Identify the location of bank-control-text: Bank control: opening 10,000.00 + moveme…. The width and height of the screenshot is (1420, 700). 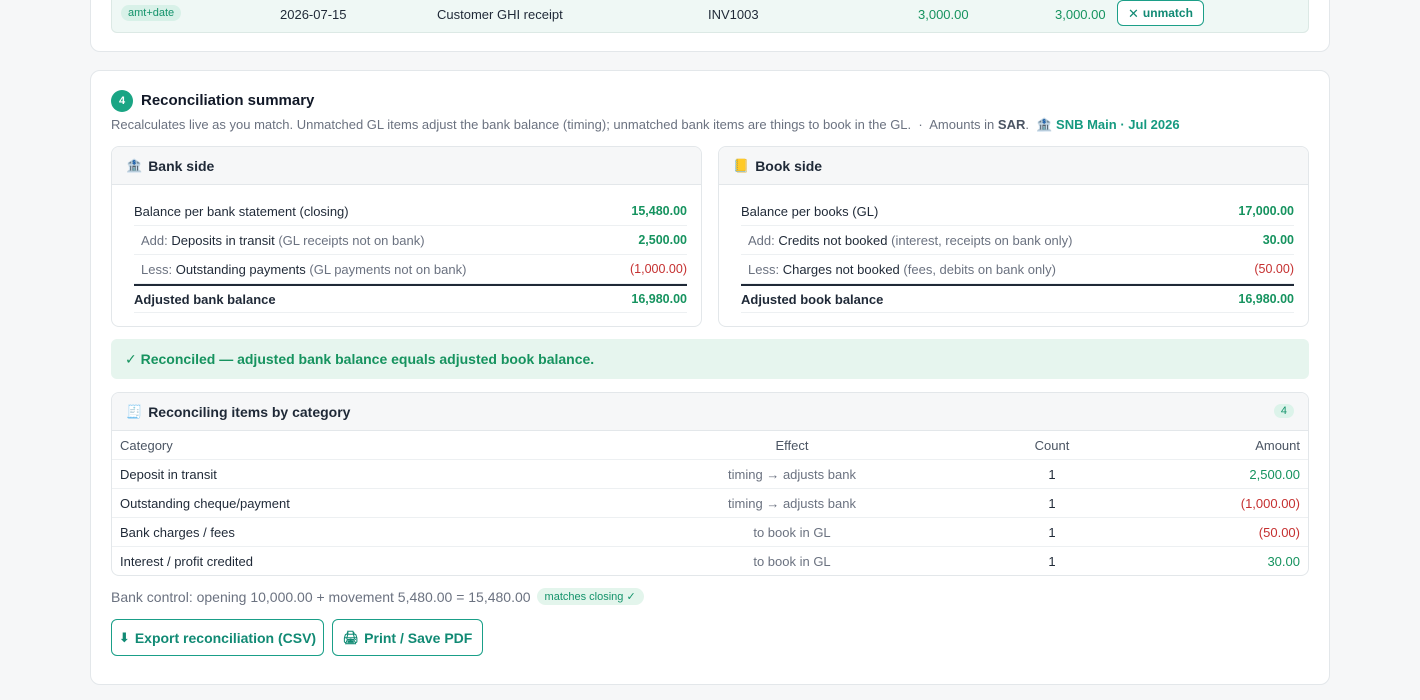
(321, 596).